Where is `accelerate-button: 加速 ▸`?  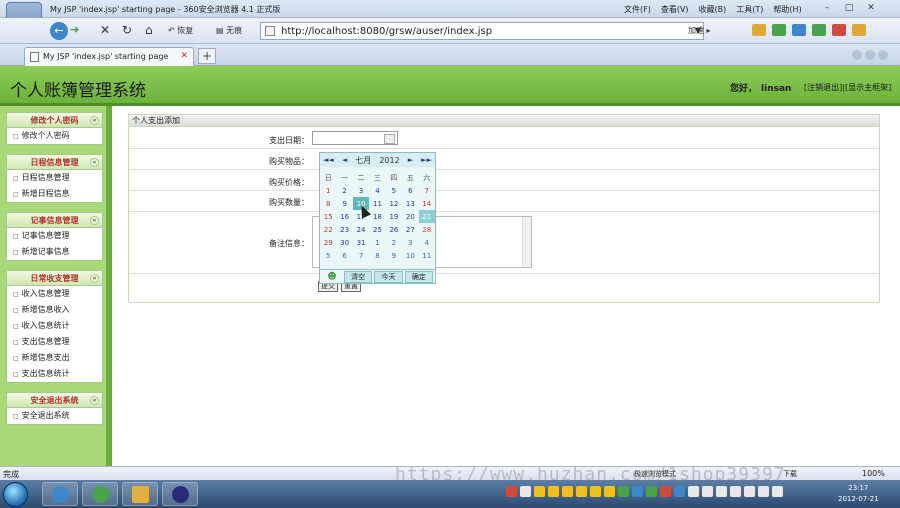
accelerate-button: 加速 ▸ is located at coordinates (699, 30).